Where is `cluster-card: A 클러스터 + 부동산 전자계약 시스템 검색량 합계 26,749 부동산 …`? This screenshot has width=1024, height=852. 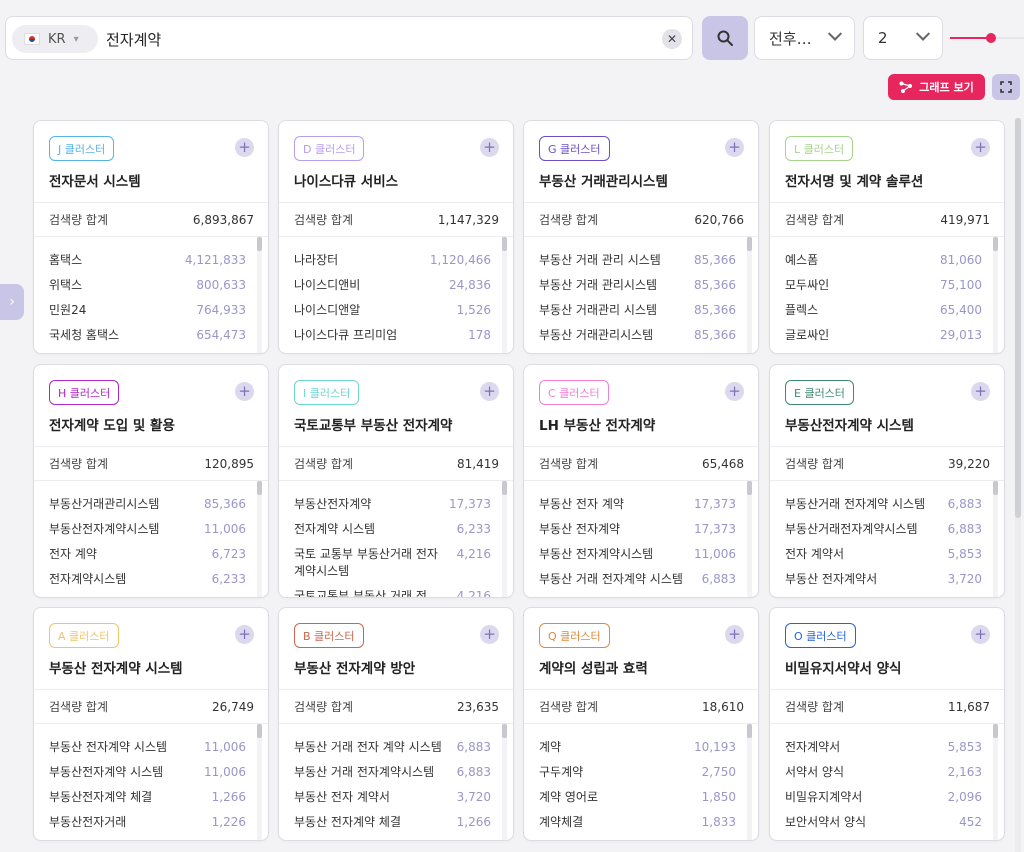
cluster-card: A 클러스터 + 부동산 전자계약 시스템 검색량 합계 26,749 부동산 … is located at coordinates (151, 724).